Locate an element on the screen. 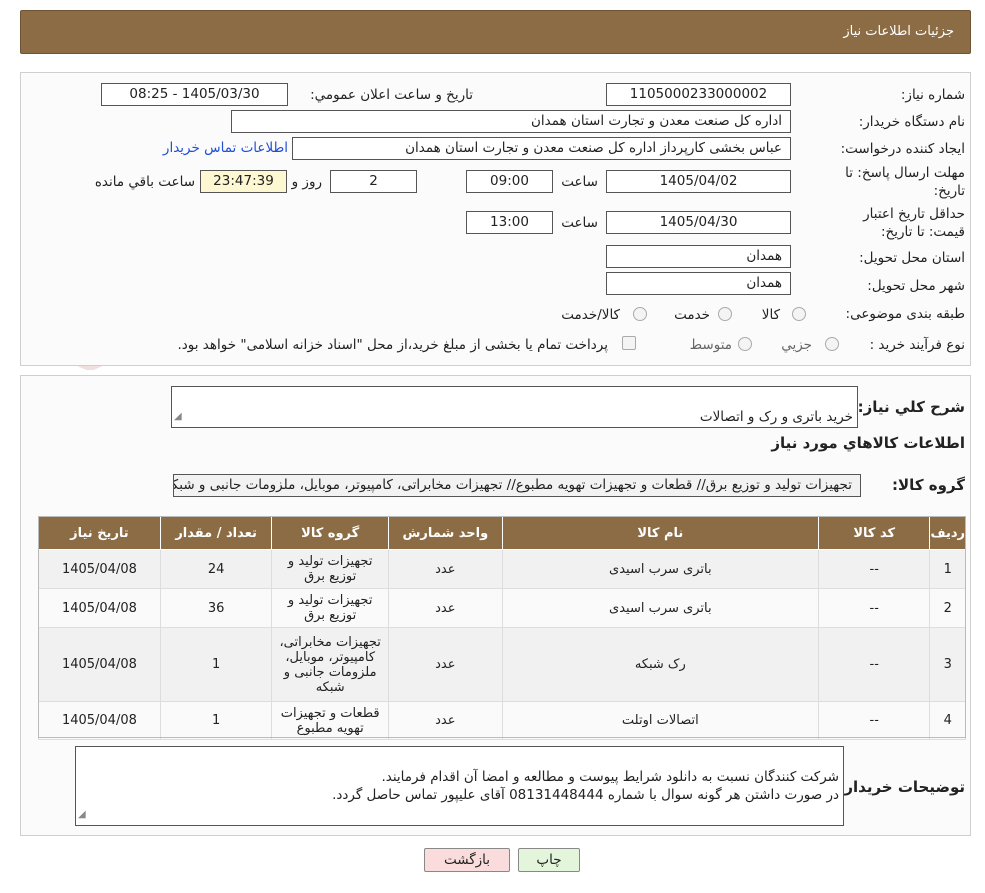  cell-qty: 24 is located at coordinates (216, 569).